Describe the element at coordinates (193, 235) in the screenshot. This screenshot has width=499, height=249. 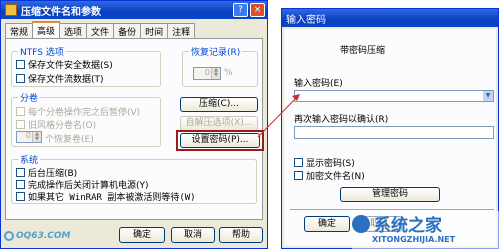
I see `cancel-button: 取消` at that location.